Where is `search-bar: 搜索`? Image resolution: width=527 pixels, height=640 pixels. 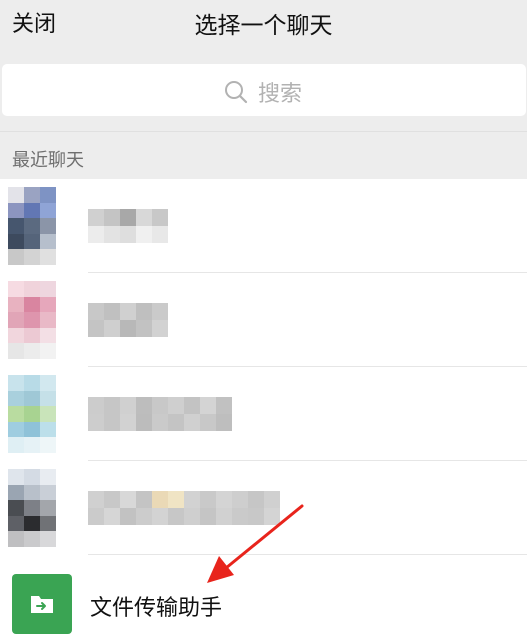 search-bar: 搜索 is located at coordinates (264, 90).